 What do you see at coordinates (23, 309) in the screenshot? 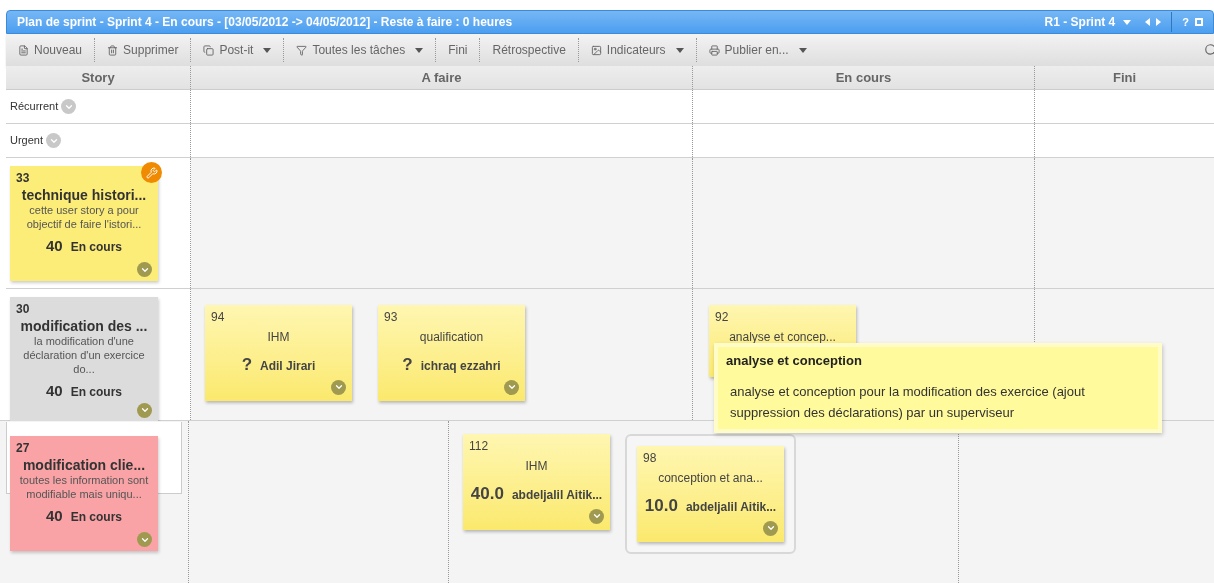
I see `story-id: 30` at bounding box center [23, 309].